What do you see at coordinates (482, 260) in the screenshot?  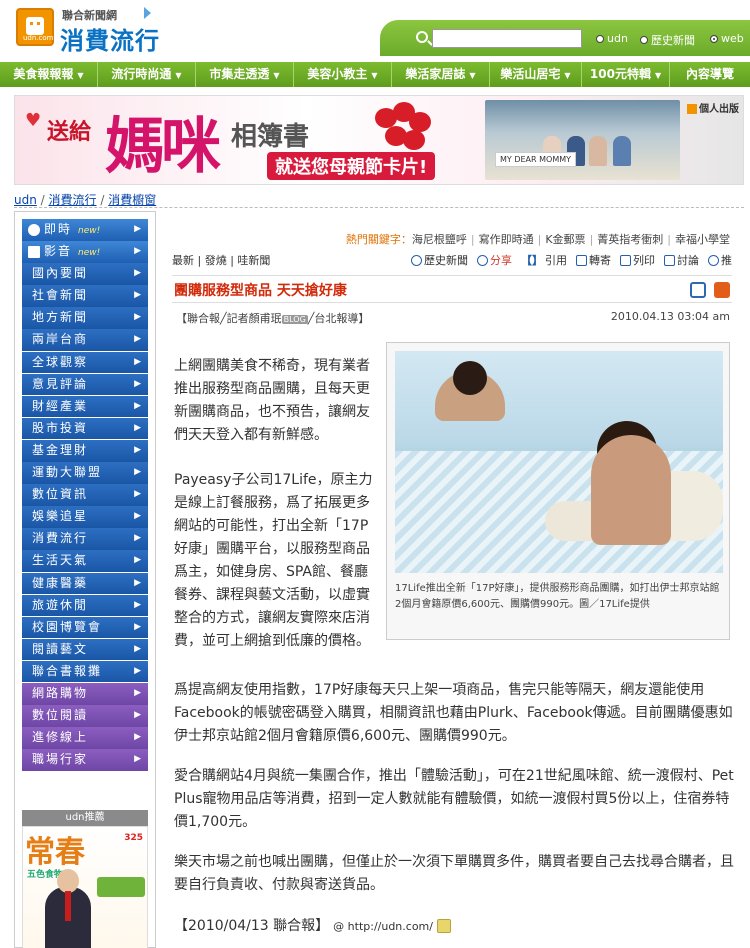 I see `share-icon` at bounding box center [482, 260].